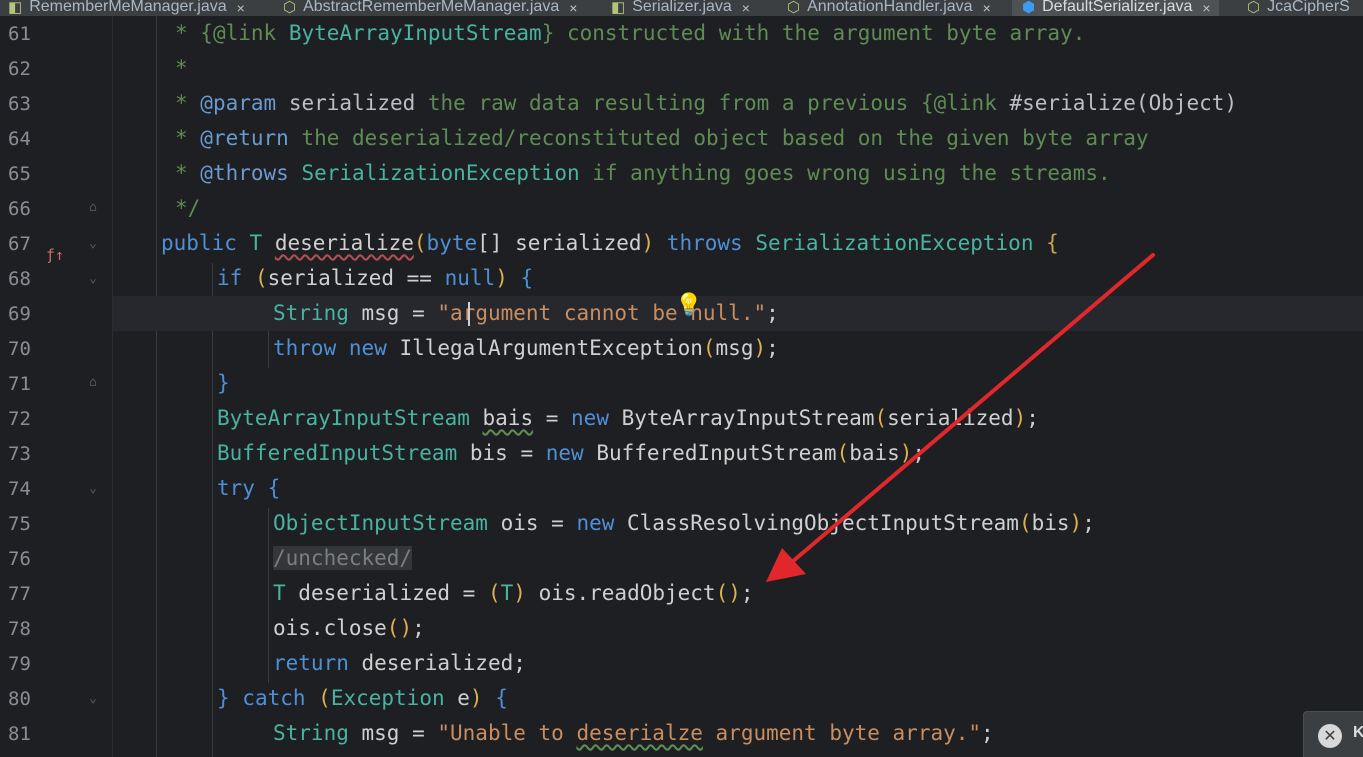 The image size is (1363, 757). Describe the element at coordinates (343, 558) in the screenshot. I see `code-line-76: /unchecked/` at that location.